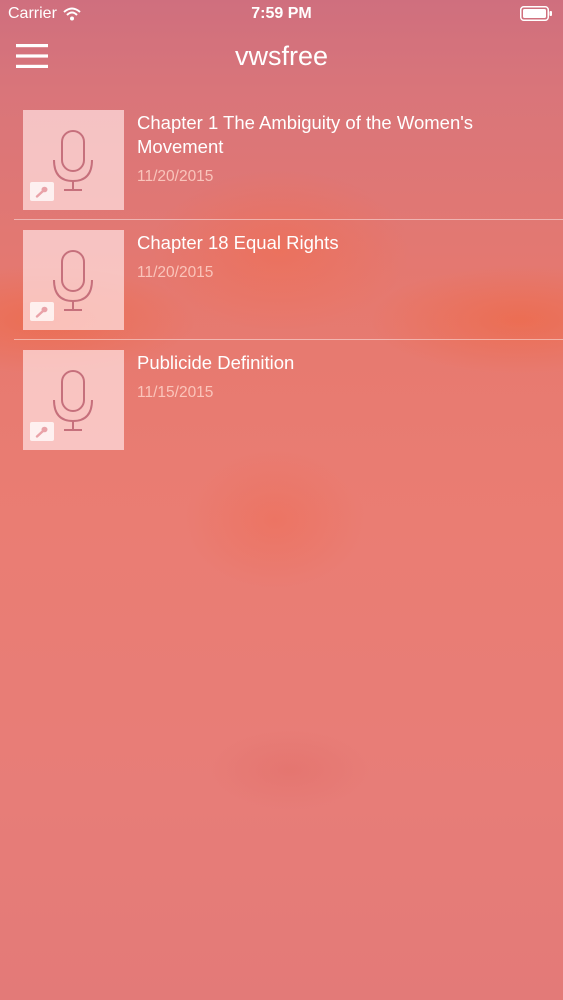  Describe the element at coordinates (337, 377) in the screenshot. I see `recording-text: Publicide Definition 11/15/2015` at that location.